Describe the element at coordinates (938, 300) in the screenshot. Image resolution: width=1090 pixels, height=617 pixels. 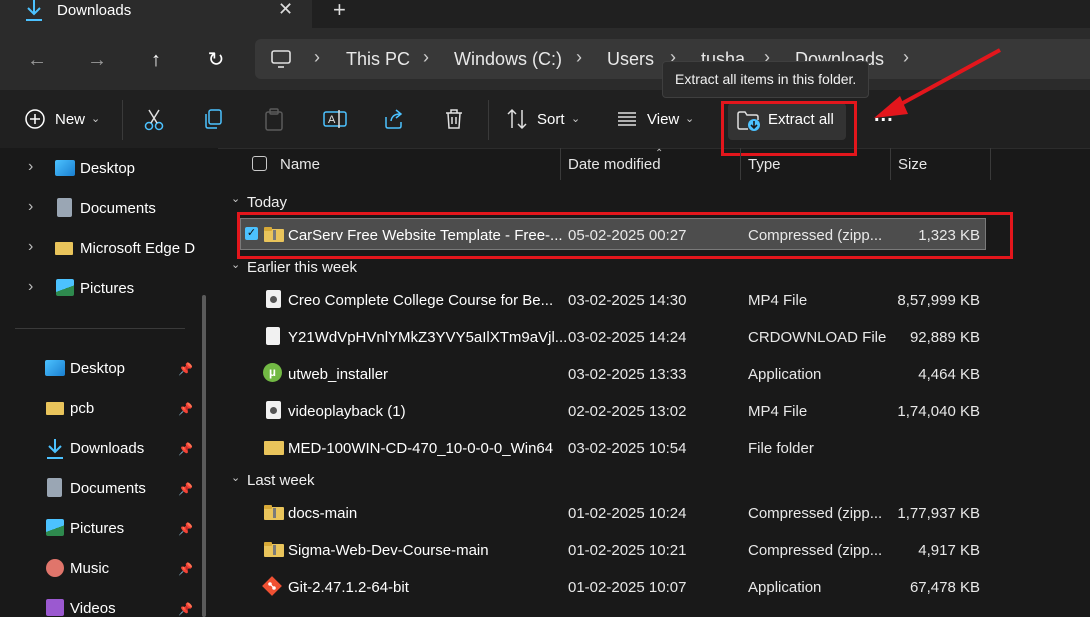
I see `row-size: 8,57,999 KB` at that location.